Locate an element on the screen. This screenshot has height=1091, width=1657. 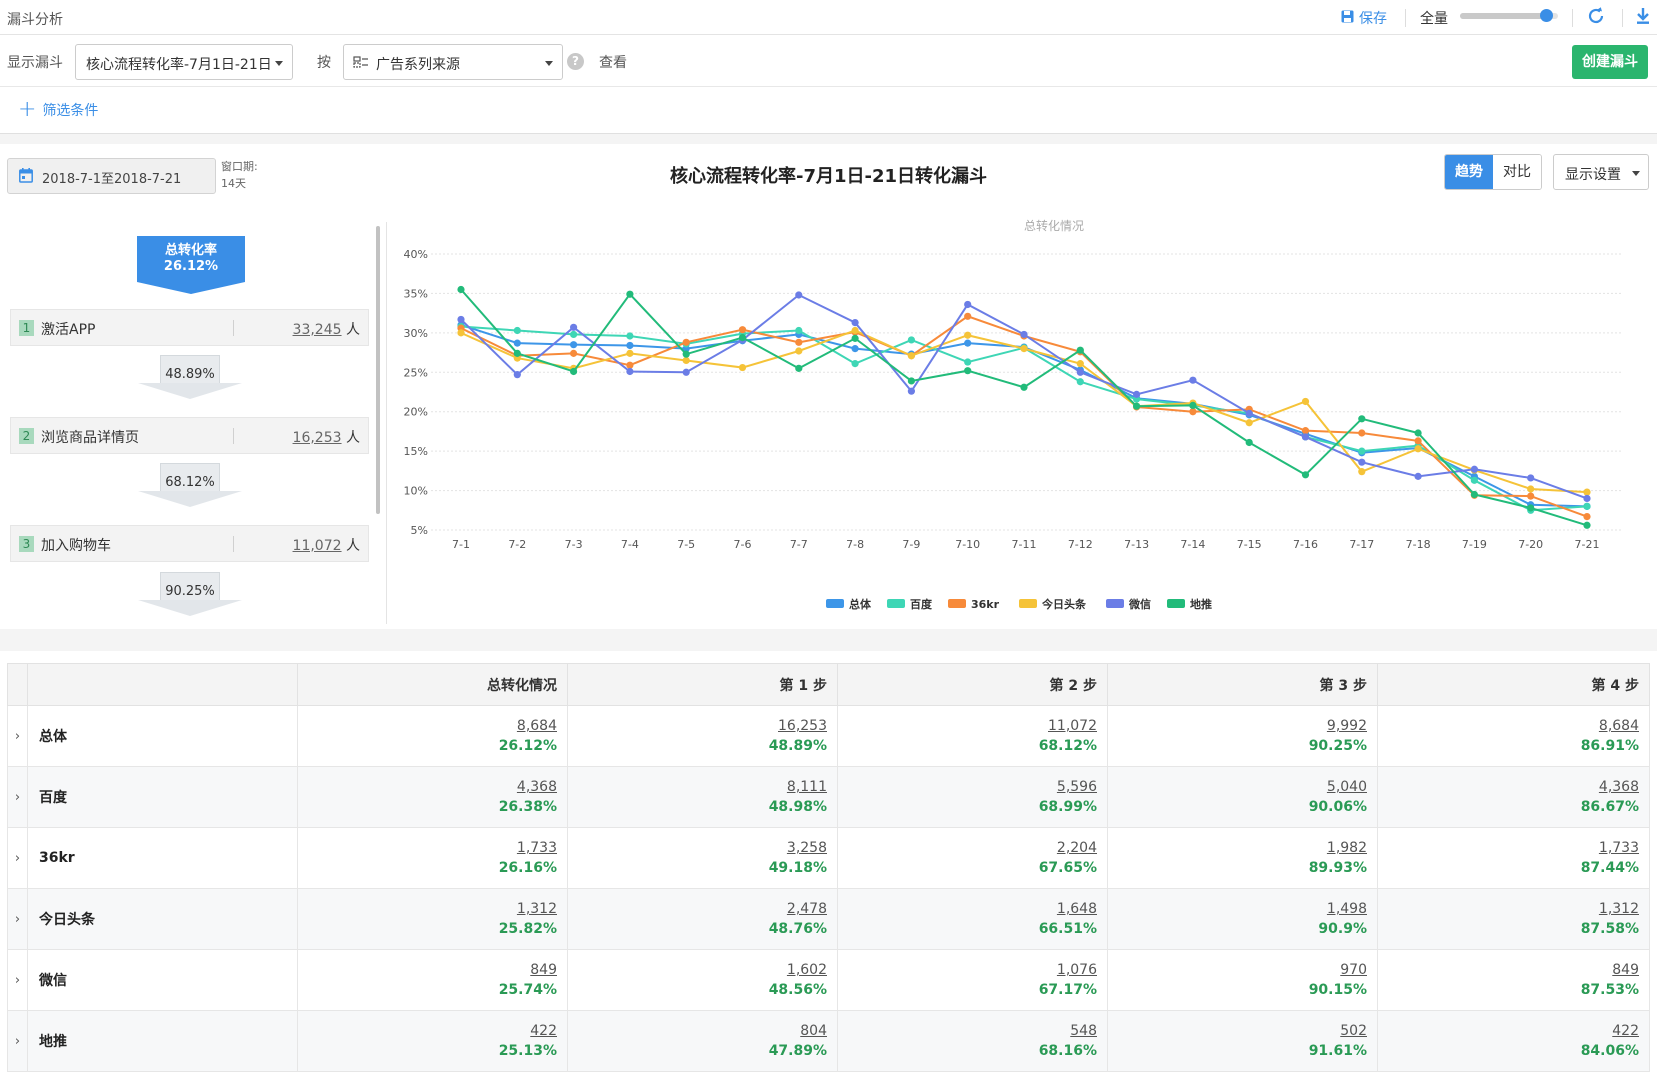
legend-label: 总体 is located at coordinates (860, 604).